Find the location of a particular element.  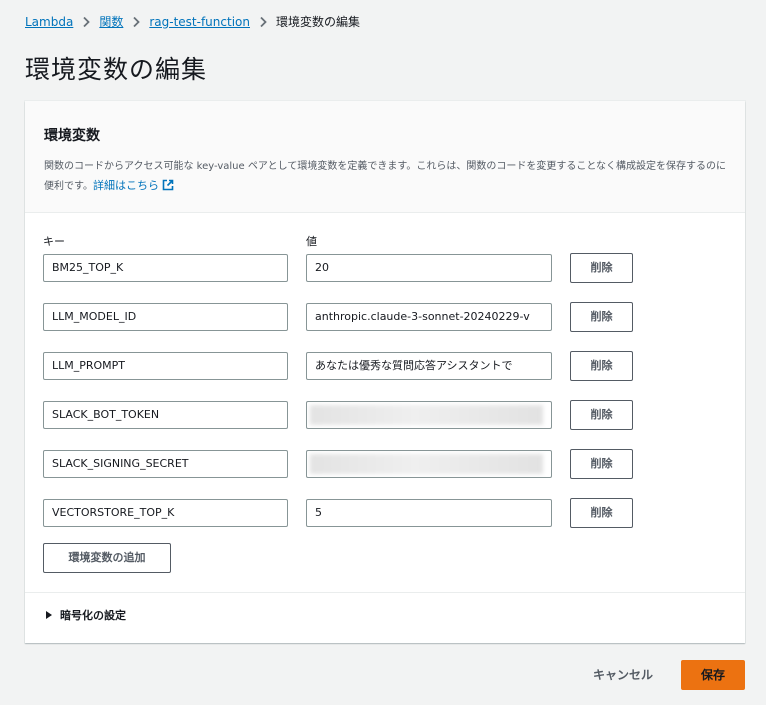

env-key-input: SLACK_SIGNING_SECRET is located at coordinates (165, 464).